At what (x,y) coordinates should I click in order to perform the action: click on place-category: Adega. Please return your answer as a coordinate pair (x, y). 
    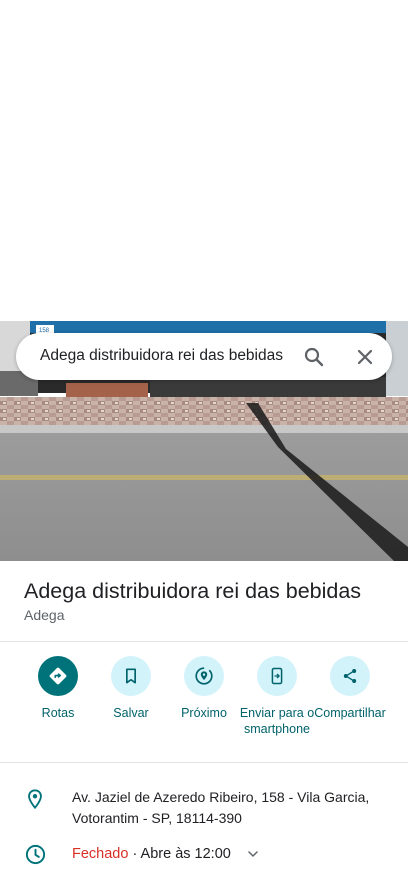
    Looking at the image, I should click on (44, 615).